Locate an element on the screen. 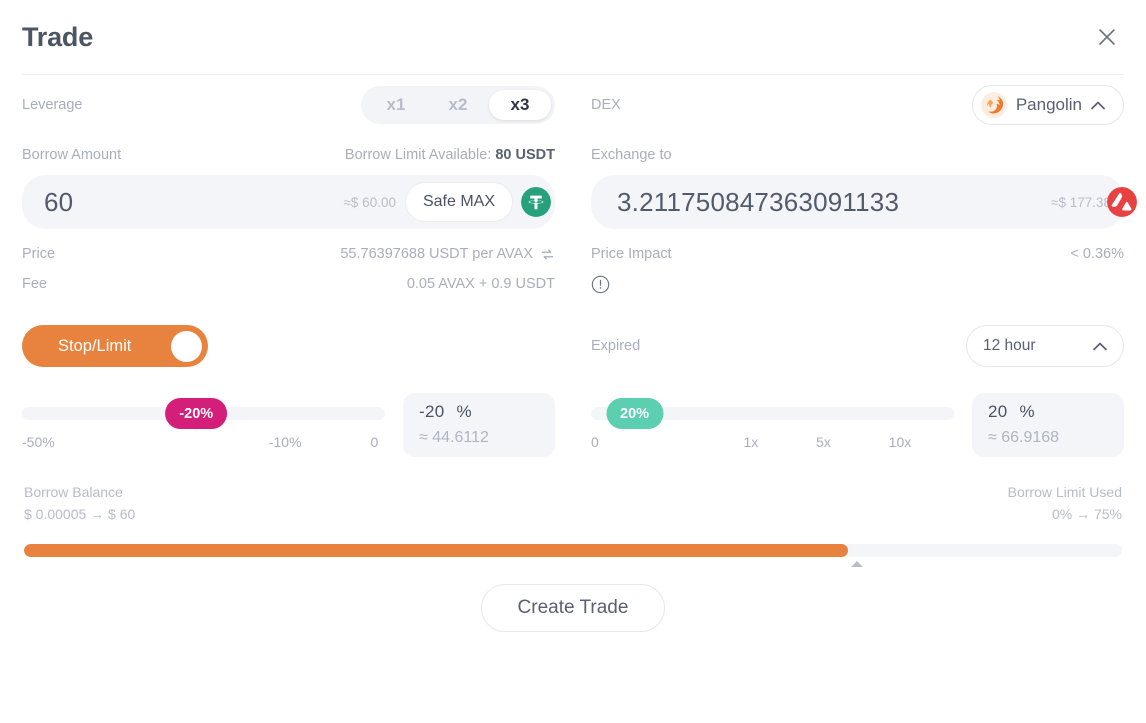  fee-value: 0.05 AVAX + 0.9 USDT is located at coordinates (480, 284).